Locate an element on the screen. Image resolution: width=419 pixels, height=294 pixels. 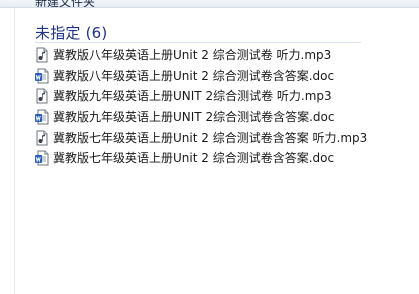
group-label: 未指定 (6) is located at coordinates (71, 32).